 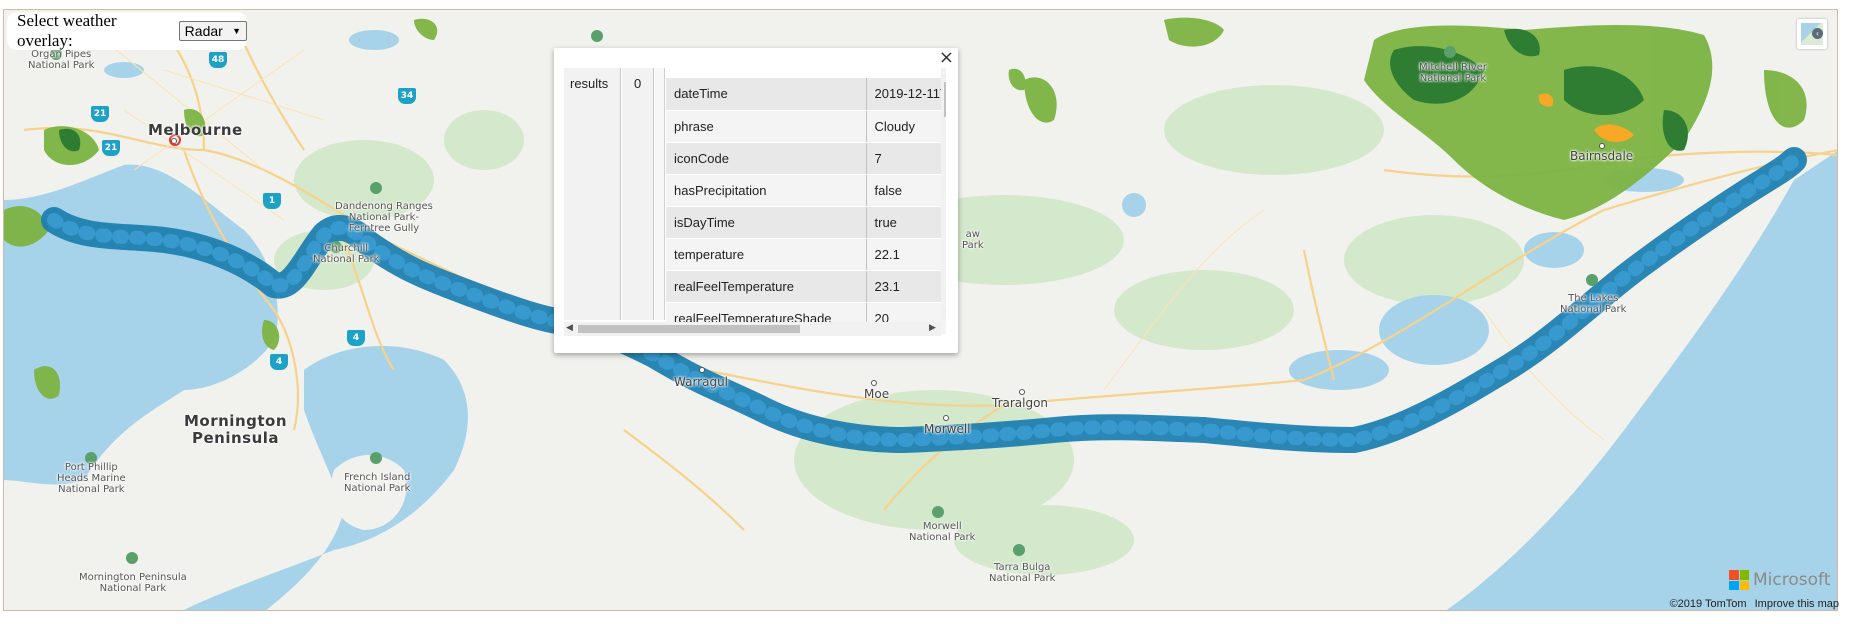 What do you see at coordinates (127, 30) in the screenshot?
I see `weather-overlay-panel: Select weather overlay: Radar ▼` at bounding box center [127, 30].